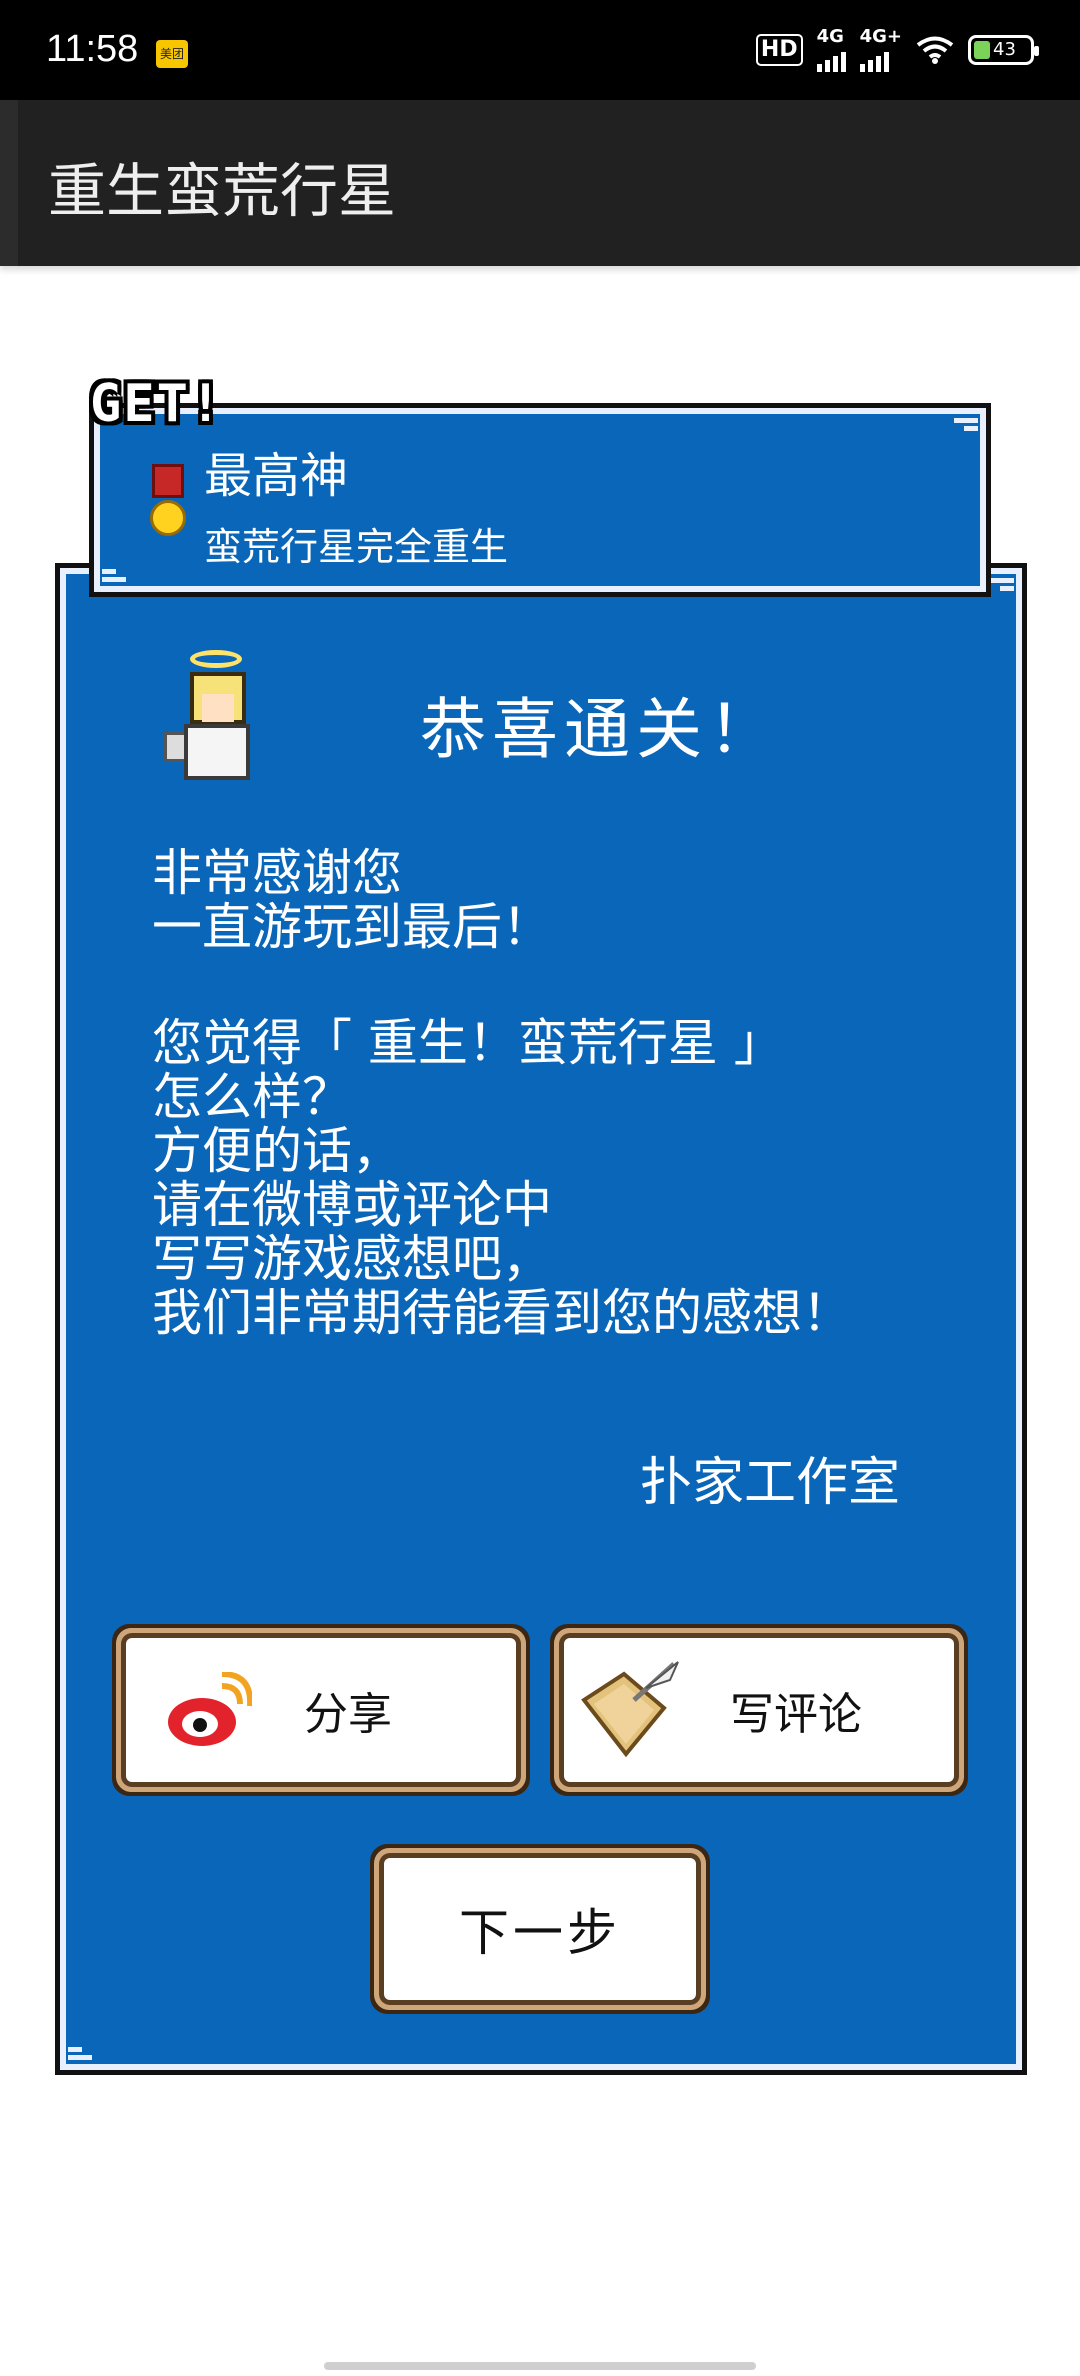 This screenshot has width=1080, height=2376. What do you see at coordinates (796, 1714) in the screenshot?
I see `write-review-label: 写评论` at bounding box center [796, 1714].